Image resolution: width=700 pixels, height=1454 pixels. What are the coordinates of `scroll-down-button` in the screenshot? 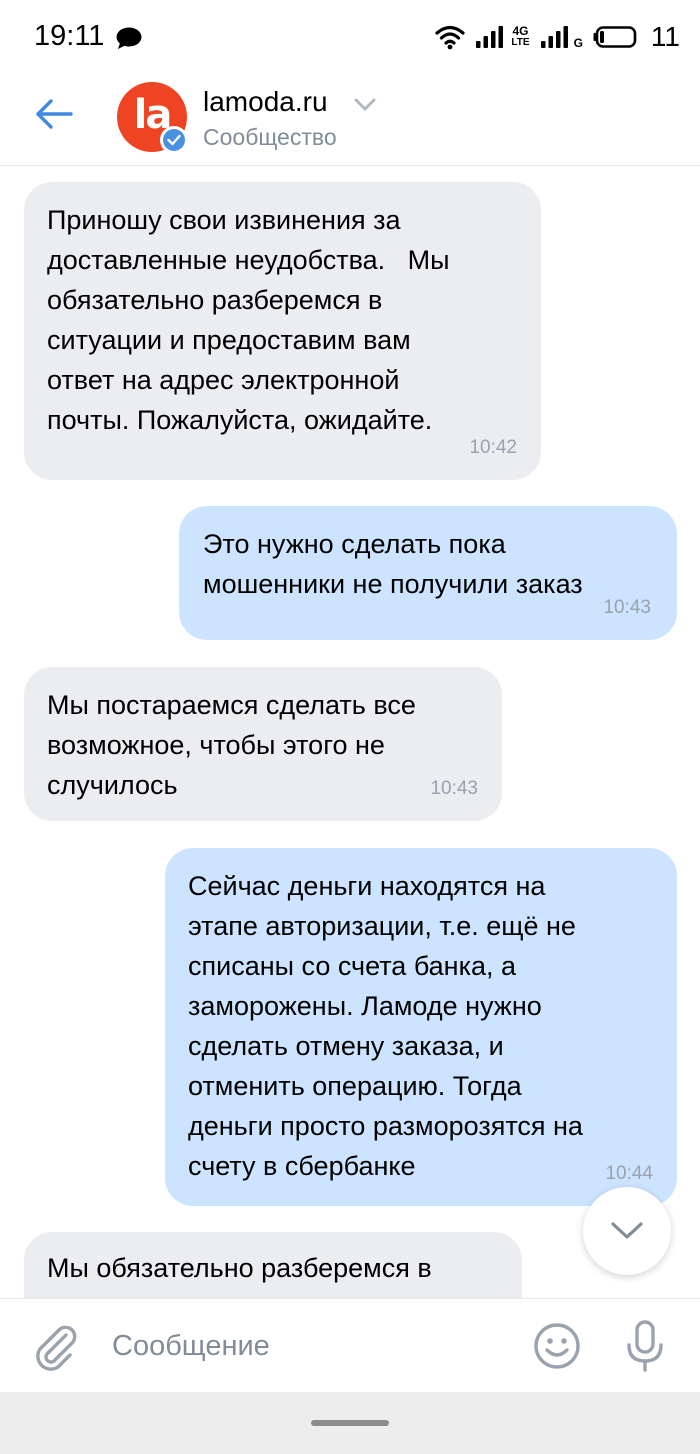 It's located at (627, 1231).